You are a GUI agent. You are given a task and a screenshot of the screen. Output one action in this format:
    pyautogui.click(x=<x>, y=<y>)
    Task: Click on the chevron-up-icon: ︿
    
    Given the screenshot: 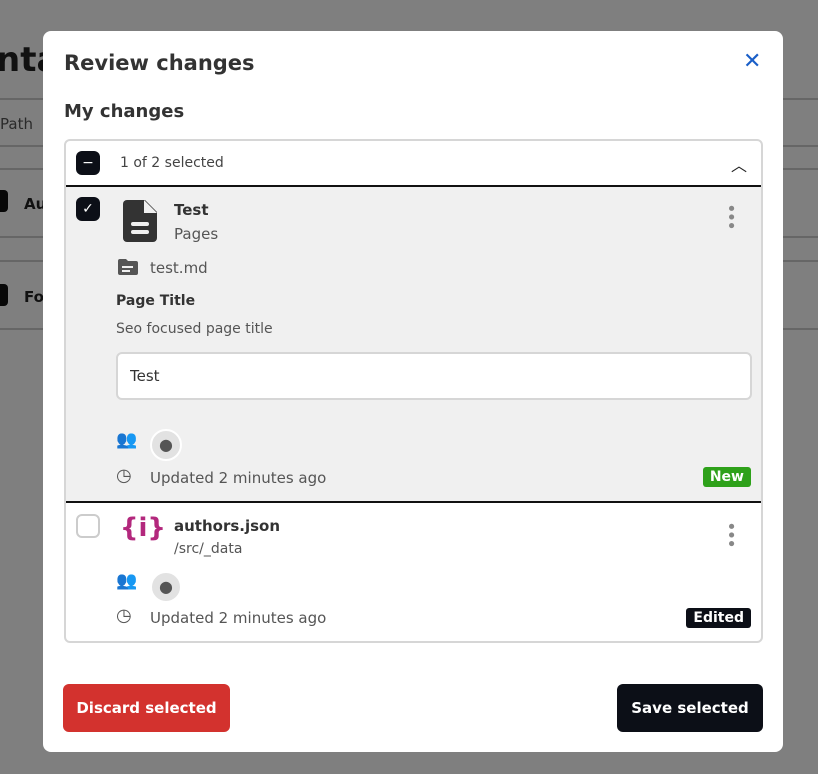 What is the action you would take?
    pyautogui.click(x=739, y=164)
    